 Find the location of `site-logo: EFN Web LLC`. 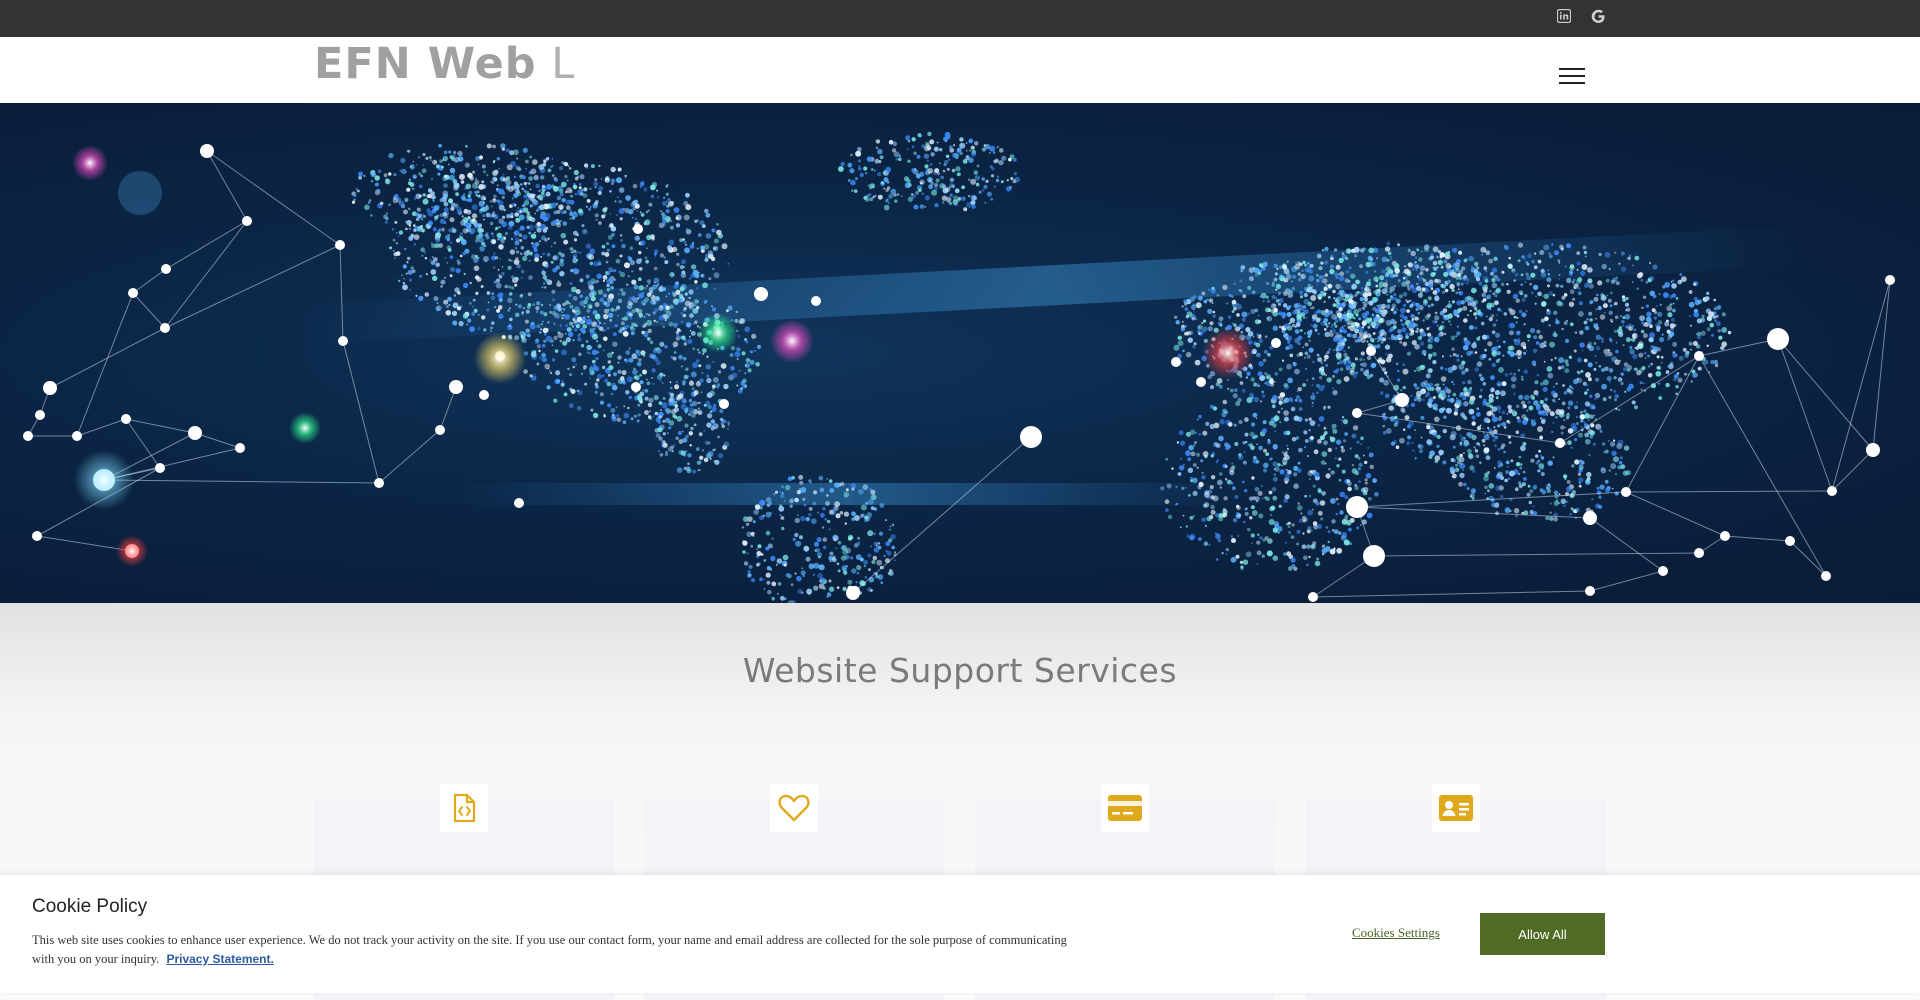

site-logo: EFN Web LLC is located at coordinates (444, 73).